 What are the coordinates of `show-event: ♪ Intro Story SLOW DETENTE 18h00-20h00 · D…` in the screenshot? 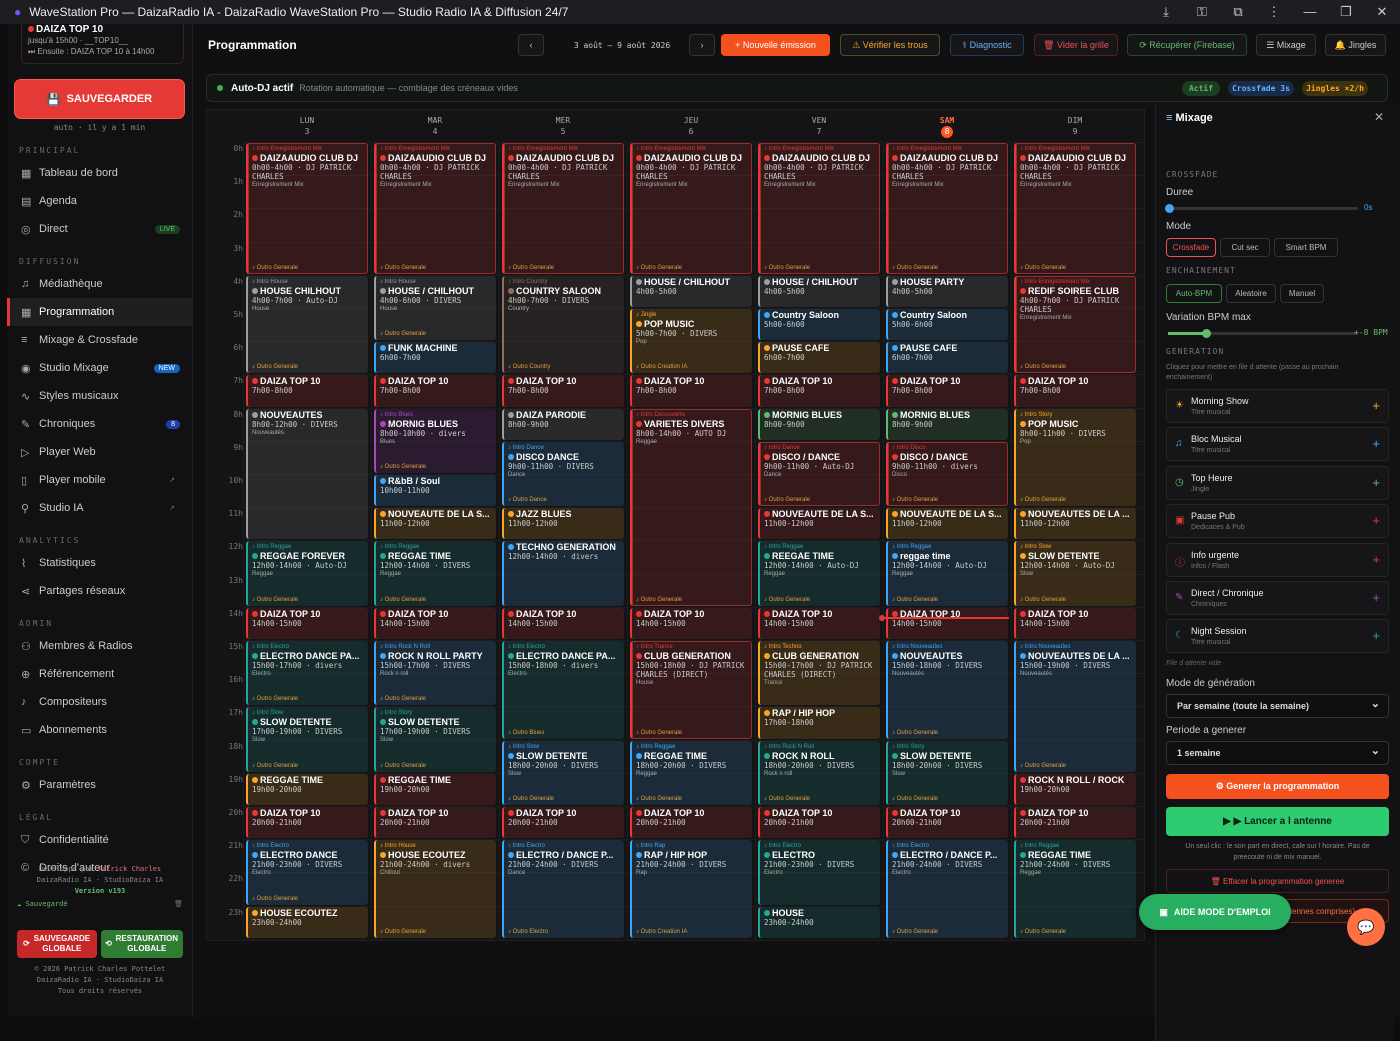 It's located at (947, 772).